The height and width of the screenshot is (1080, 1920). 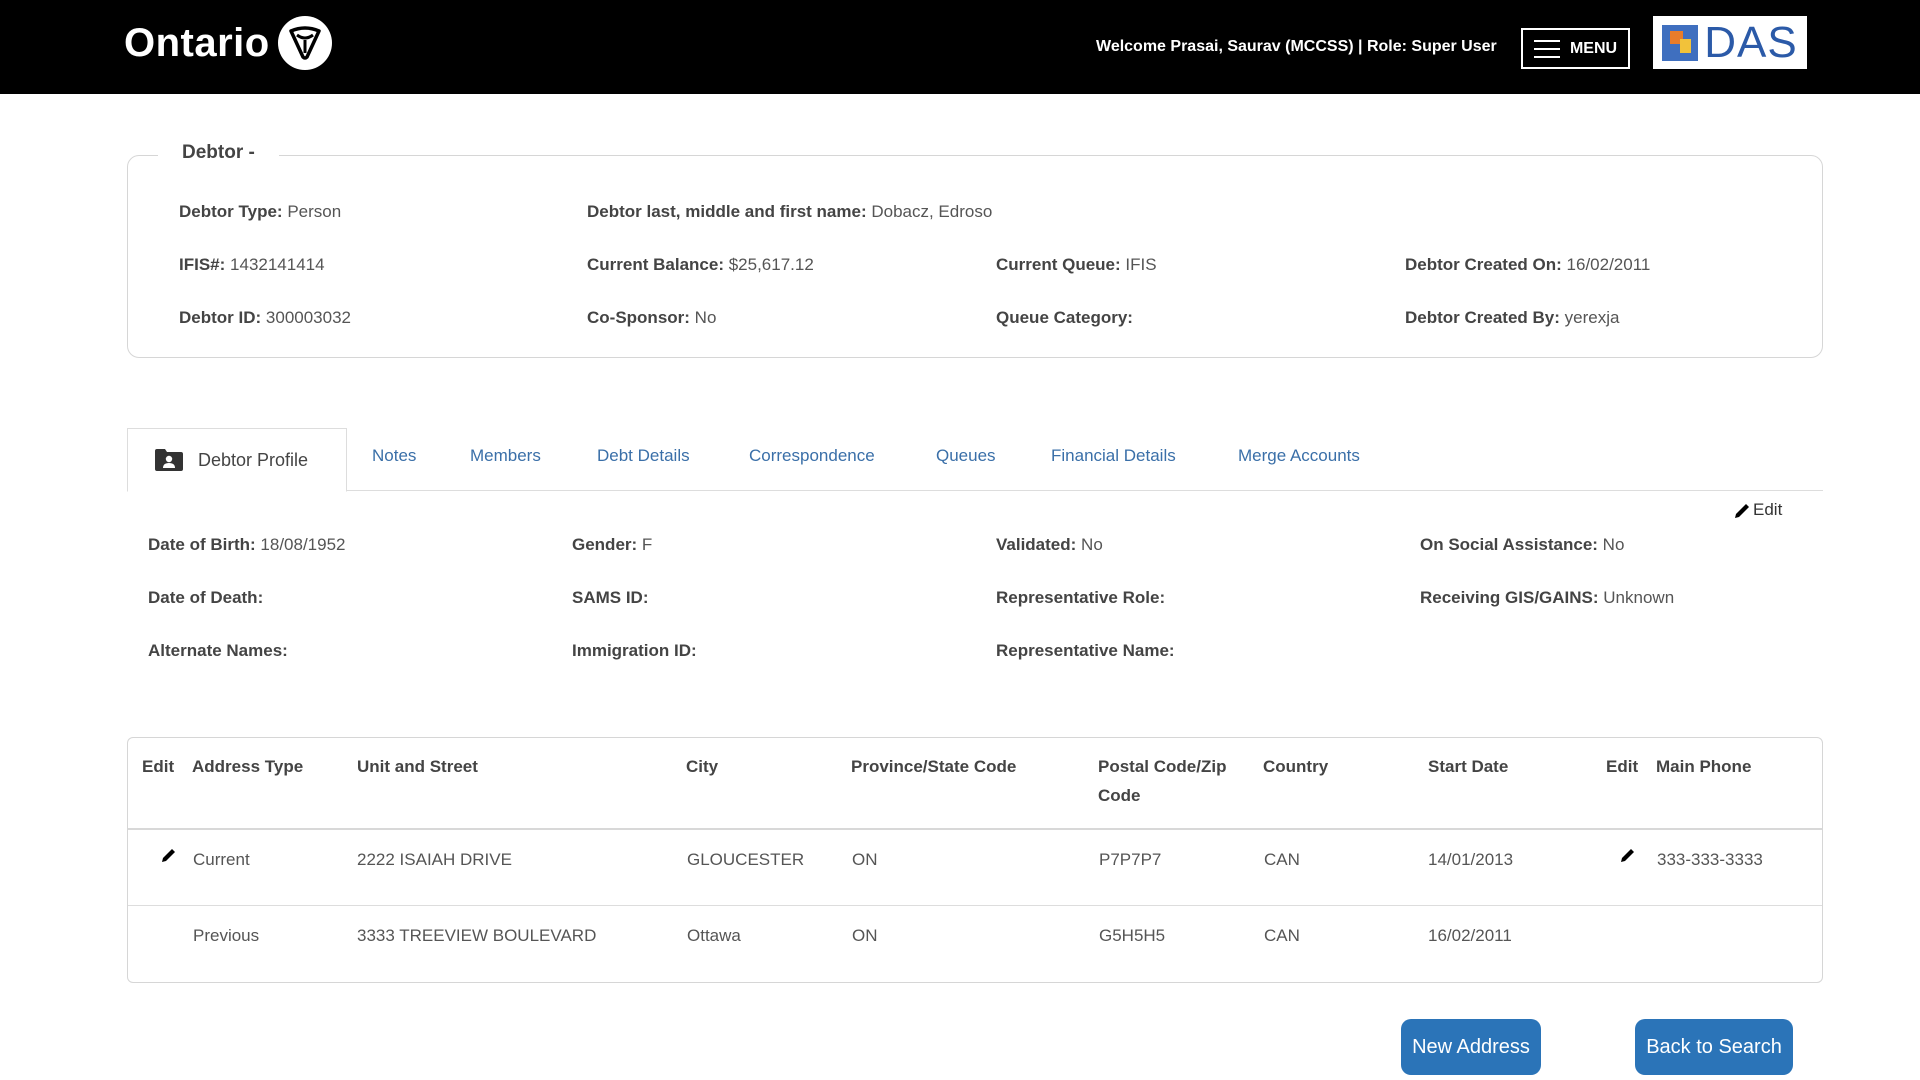 What do you see at coordinates (169, 855) in the screenshot?
I see `edit-address-pencil-icon` at bounding box center [169, 855].